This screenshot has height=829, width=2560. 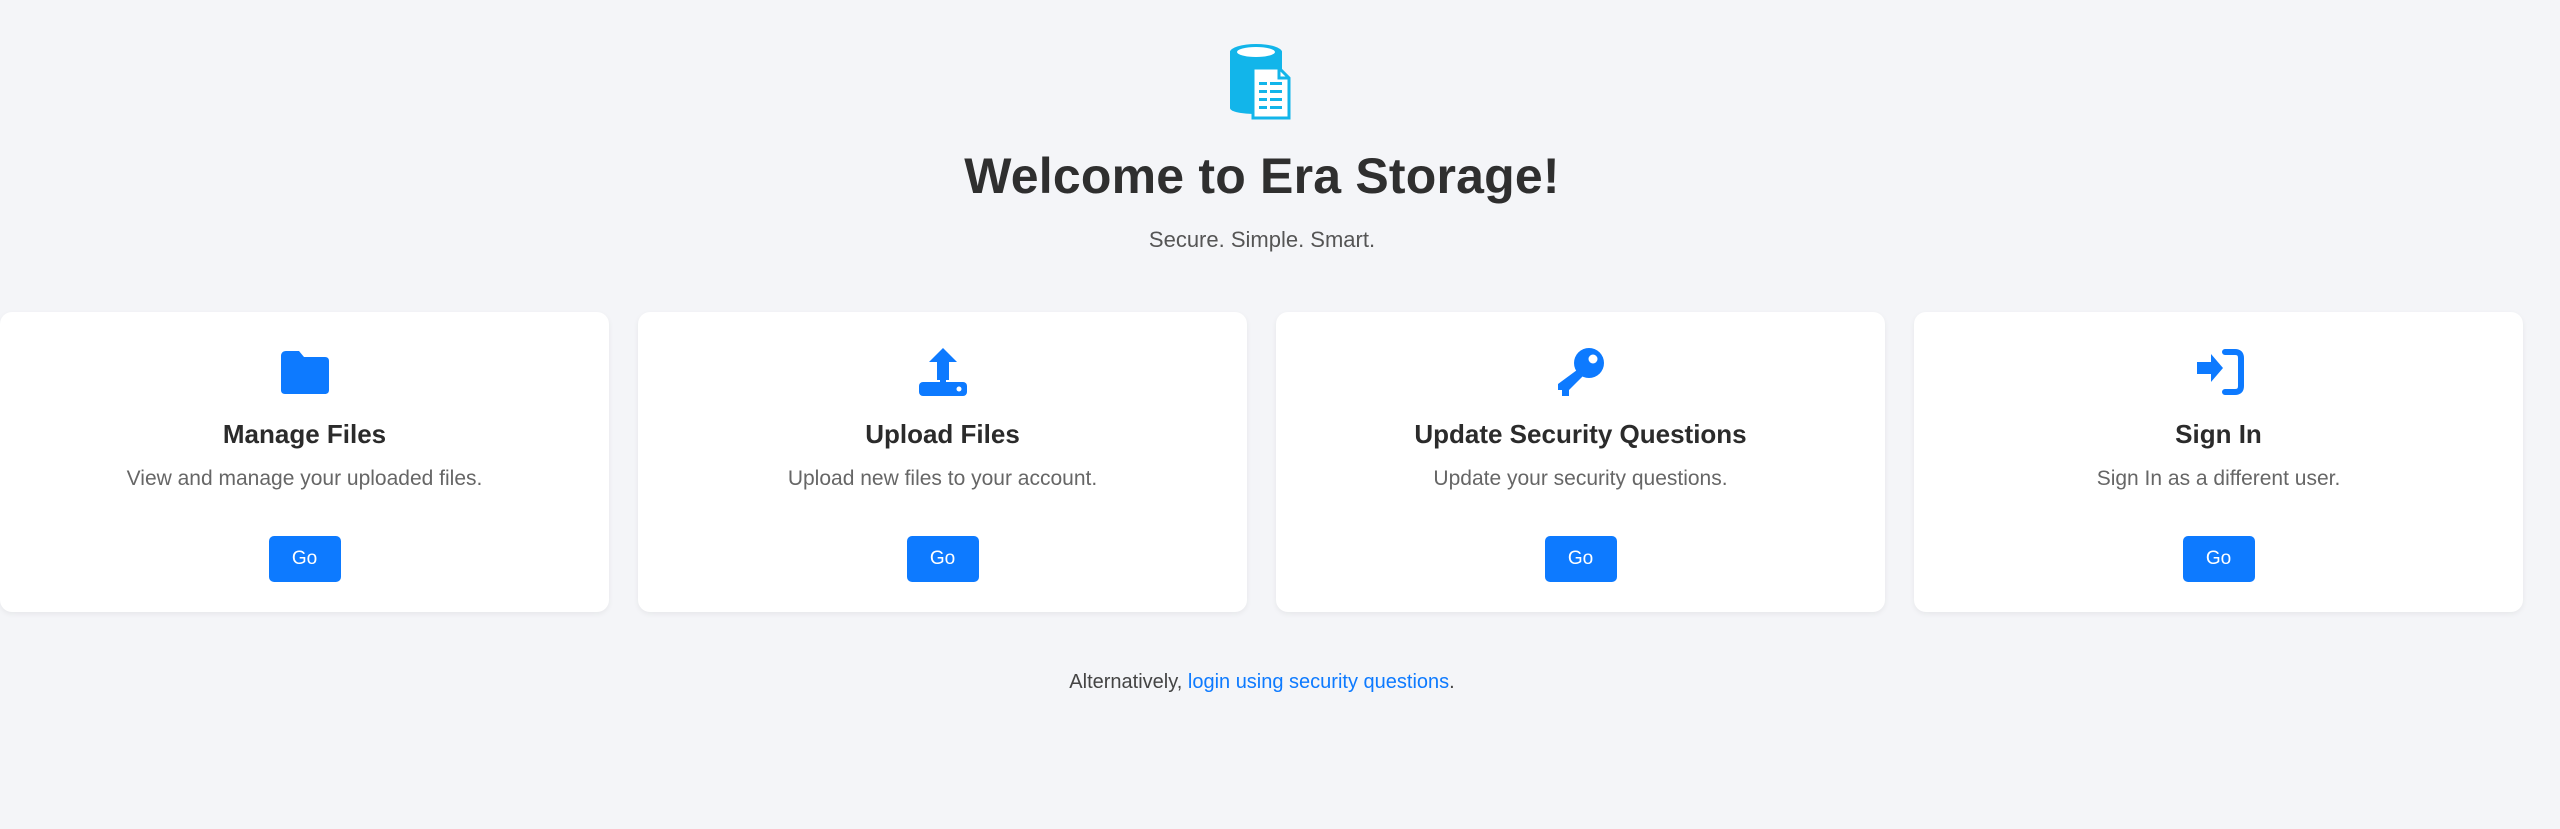 What do you see at coordinates (1262, 176) in the screenshot?
I see `page-title: Welcome to Era Storage!` at bounding box center [1262, 176].